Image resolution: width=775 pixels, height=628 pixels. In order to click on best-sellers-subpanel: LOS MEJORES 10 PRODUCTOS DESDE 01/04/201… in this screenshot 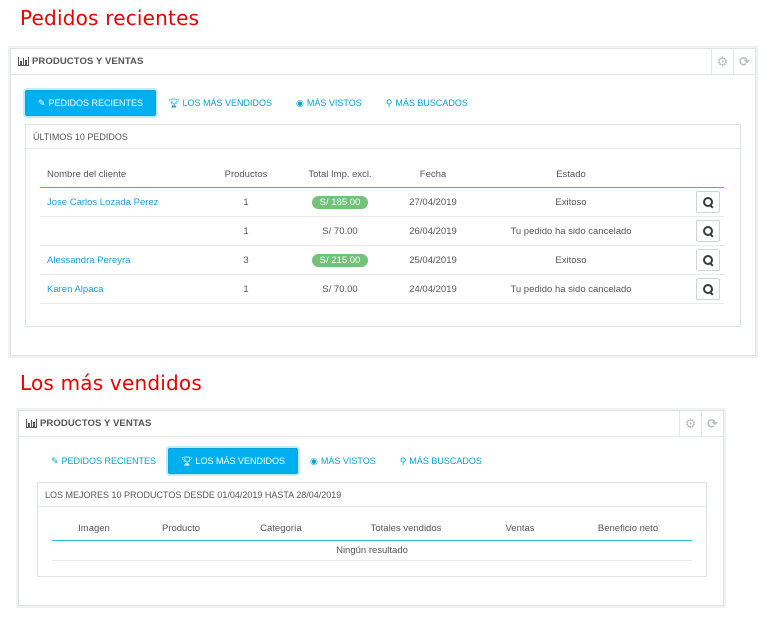, I will do `click(372, 529)`.